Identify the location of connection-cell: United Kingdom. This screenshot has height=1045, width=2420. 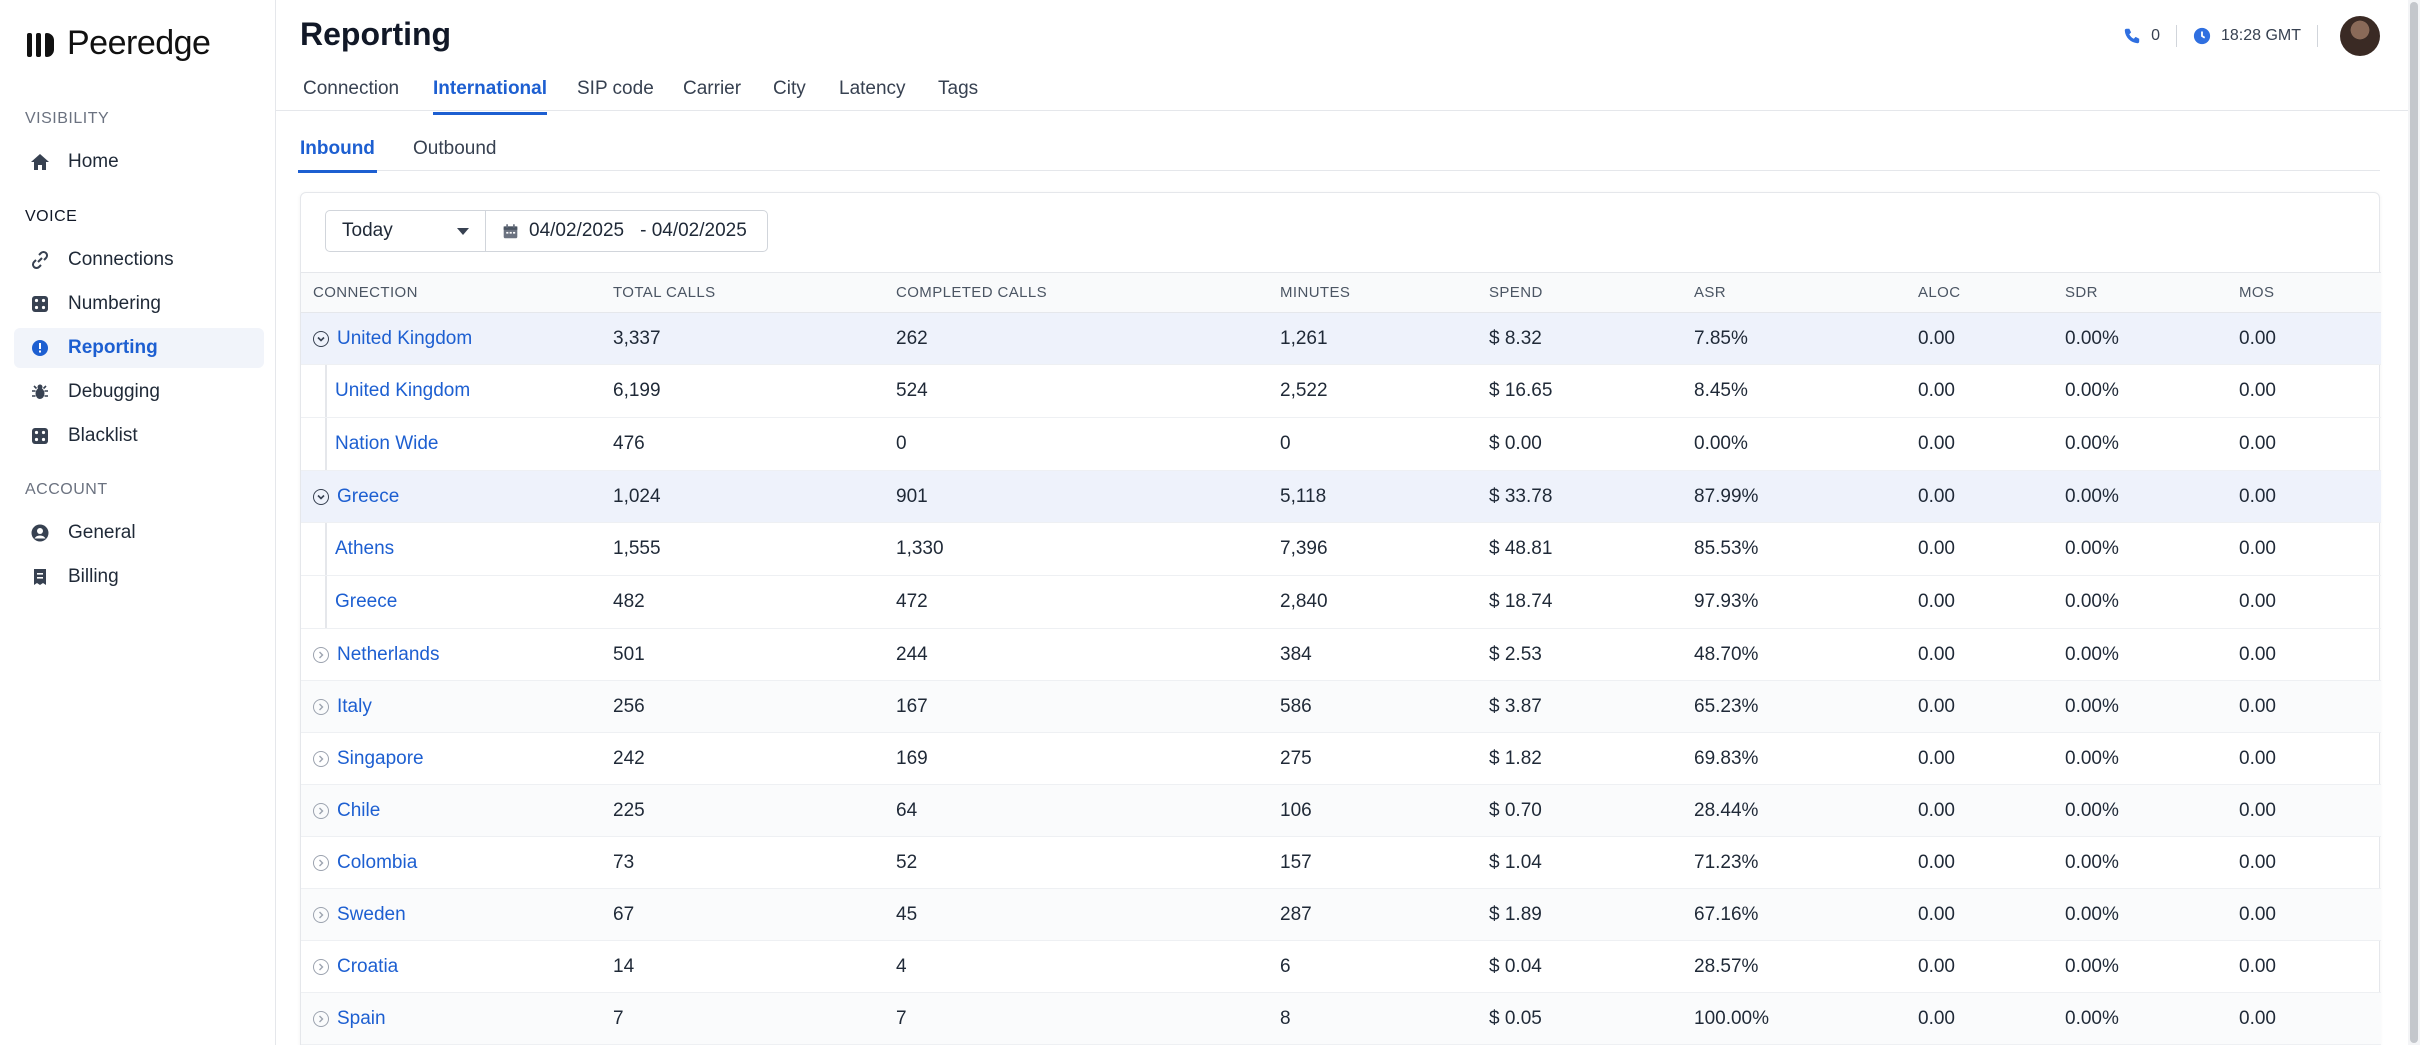
(463, 391).